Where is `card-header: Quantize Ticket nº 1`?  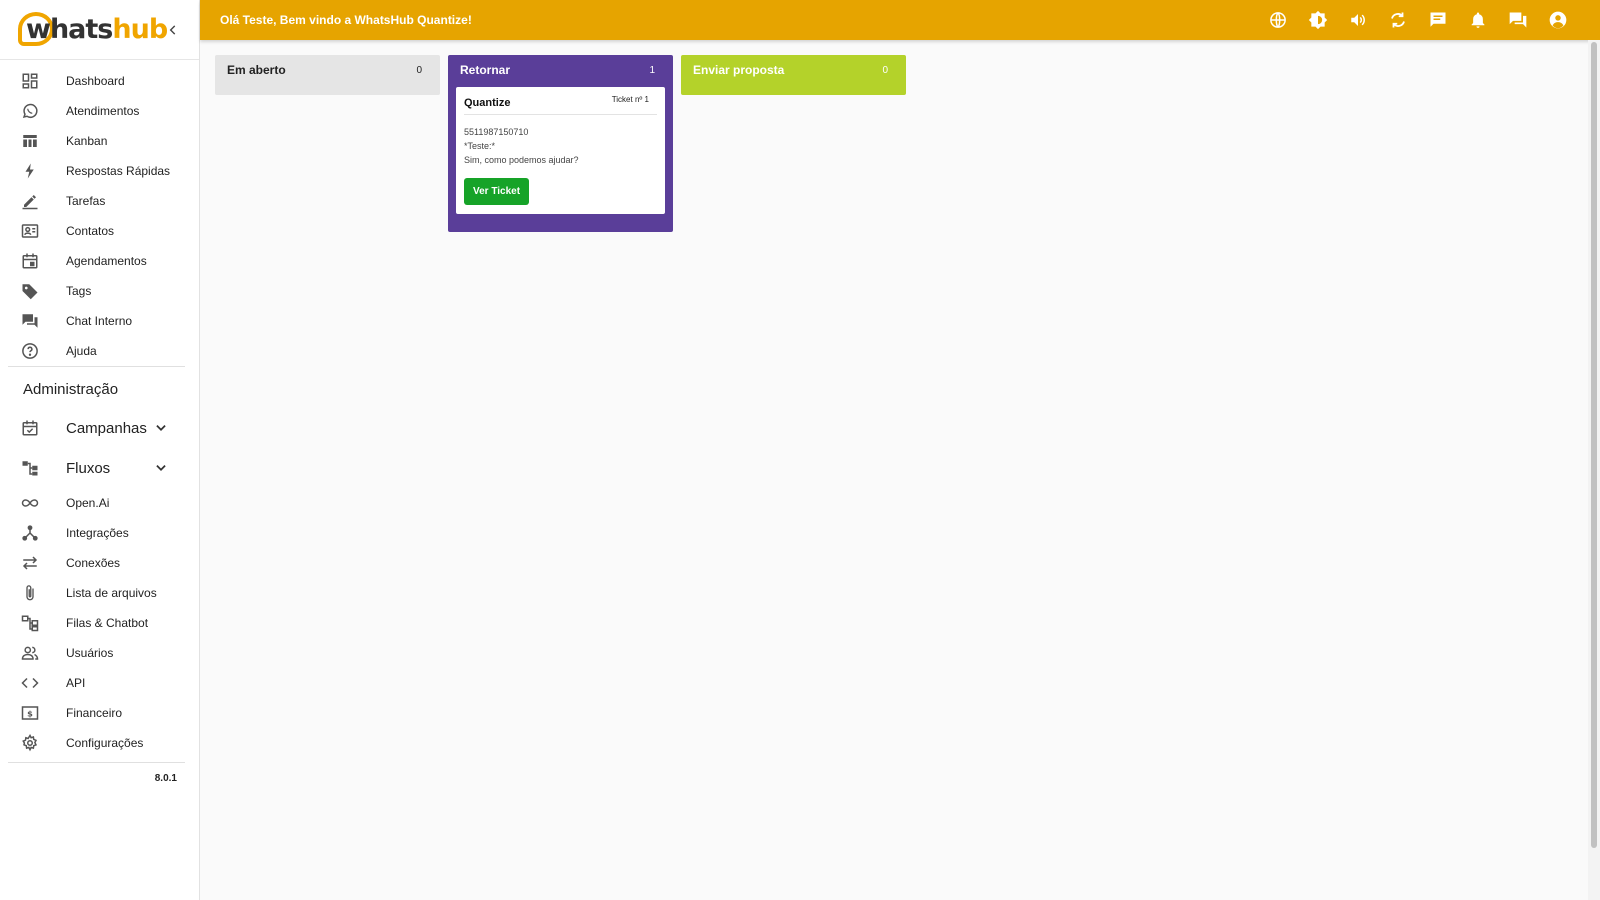
card-header: Quantize Ticket nº 1 is located at coordinates (560, 105).